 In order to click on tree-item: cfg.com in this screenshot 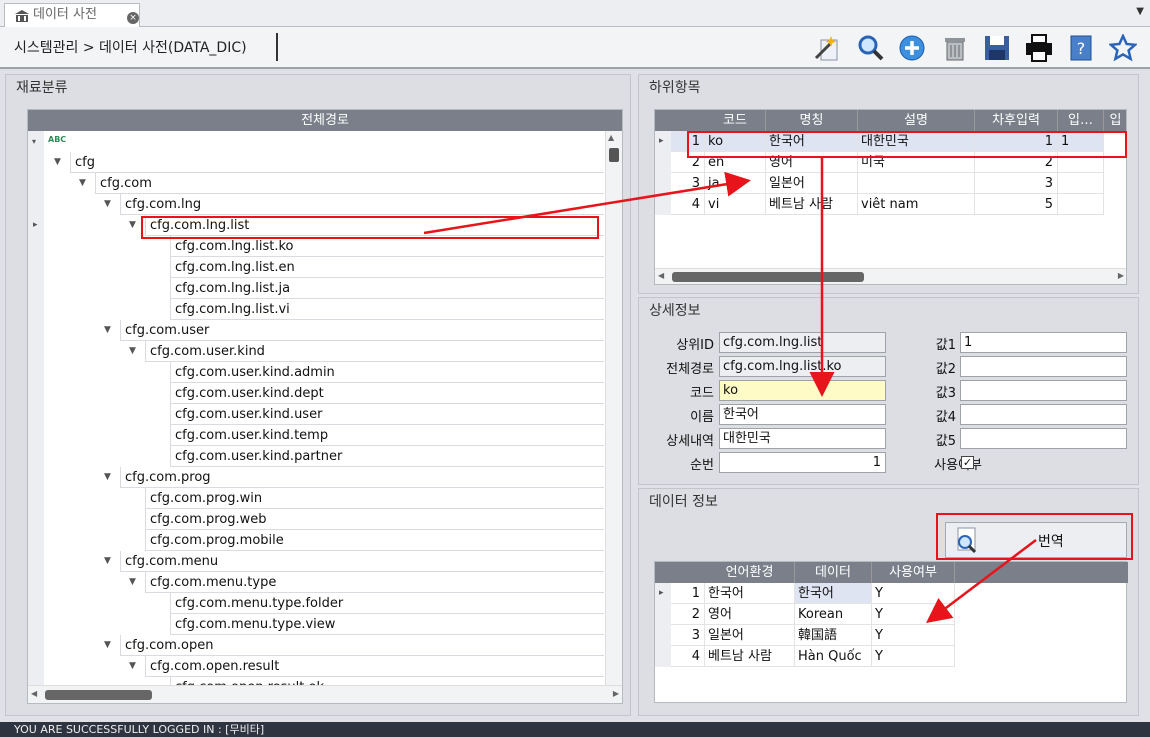, I will do `click(349, 183)`.